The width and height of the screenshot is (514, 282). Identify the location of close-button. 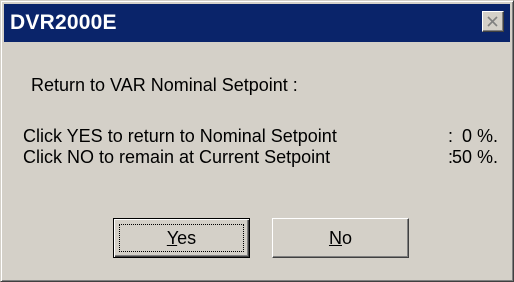
(493, 21).